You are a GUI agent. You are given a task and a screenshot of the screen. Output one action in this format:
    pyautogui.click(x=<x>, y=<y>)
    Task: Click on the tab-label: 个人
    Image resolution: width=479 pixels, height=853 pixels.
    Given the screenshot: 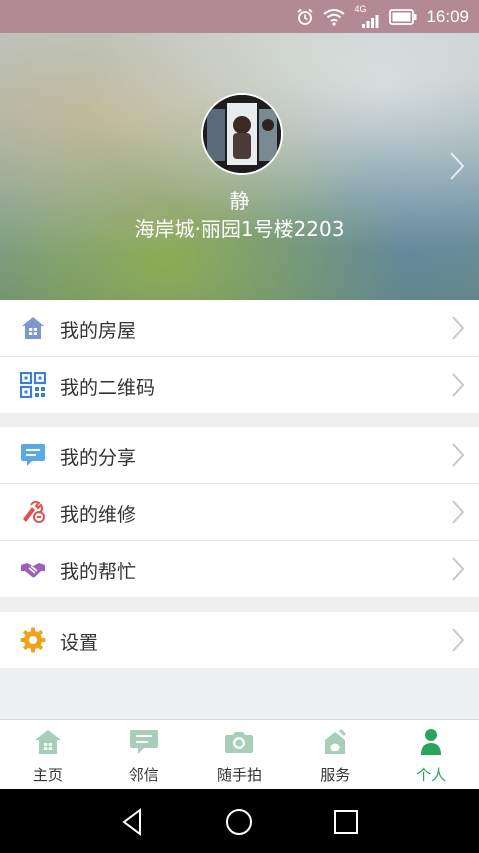 What is the action you would take?
    pyautogui.click(x=431, y=775)
    